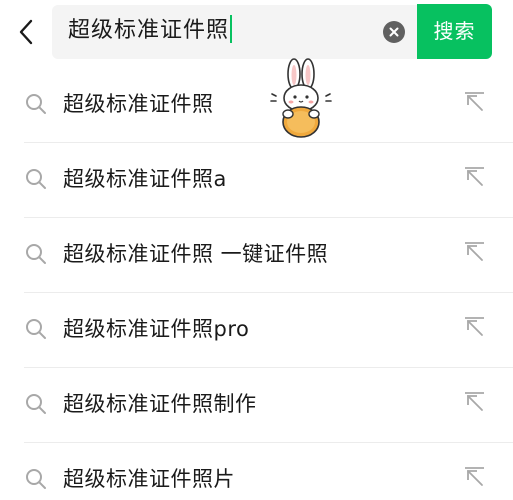  What do you see at coordinates (145, 179) in the screenshot?
I see `suggestion-label: 超级标准证件照a` at bounding box center [145, 179].